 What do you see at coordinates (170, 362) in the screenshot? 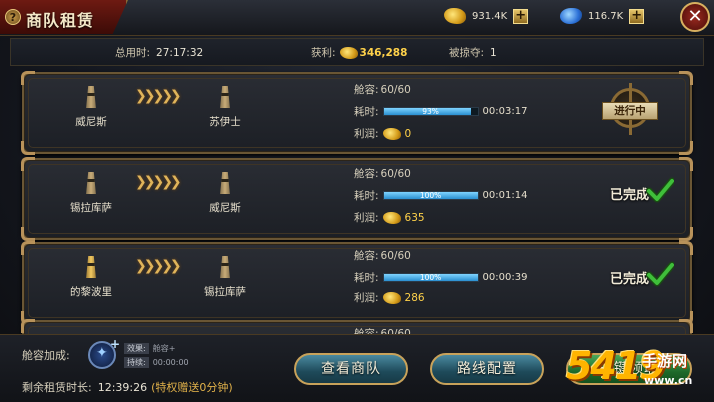
I see `duration-value: 00:00:00` at bounding box center [170, 362].